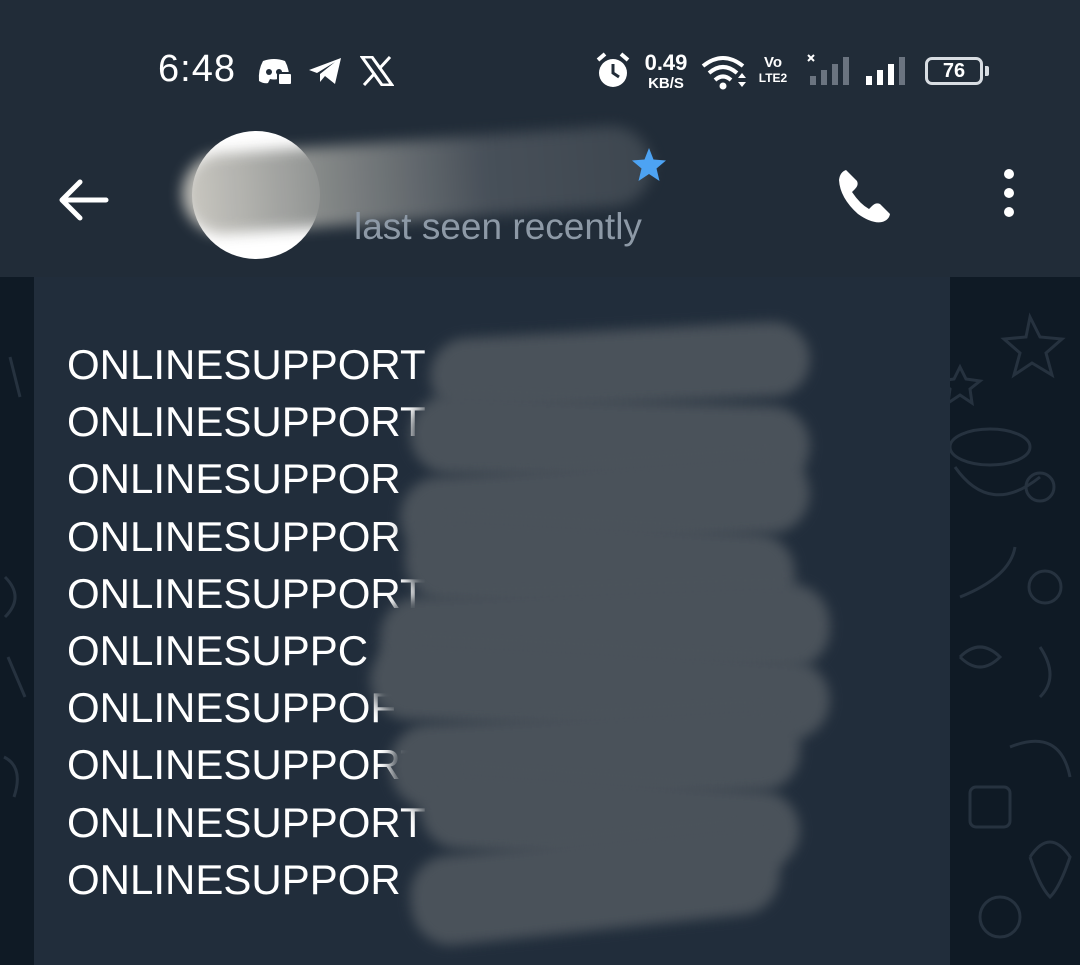 This screenshot has height=965, width=1080. I want to click on back-button, so click(82, 200).